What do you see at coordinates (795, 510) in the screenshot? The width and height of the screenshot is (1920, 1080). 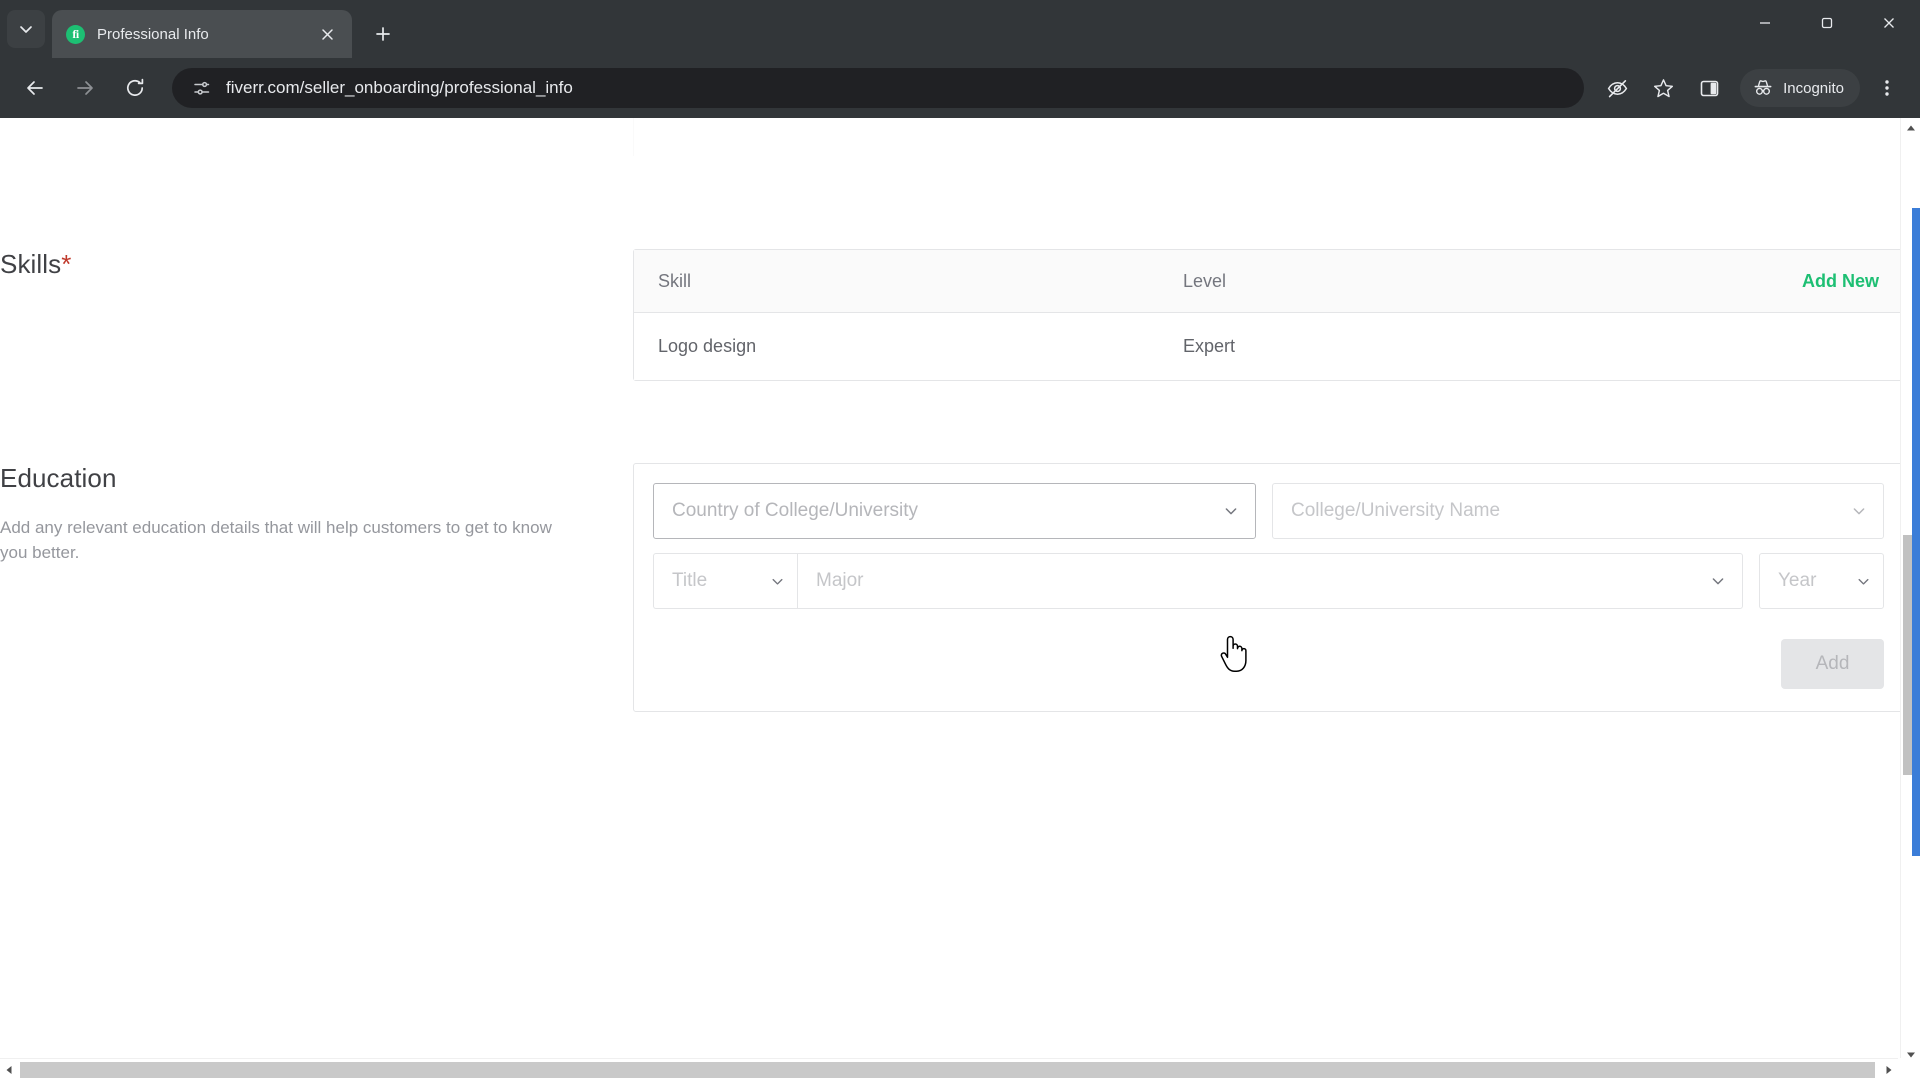 I see `country-select-placeholder: Country of College/University` at bounding box center [795, 510].